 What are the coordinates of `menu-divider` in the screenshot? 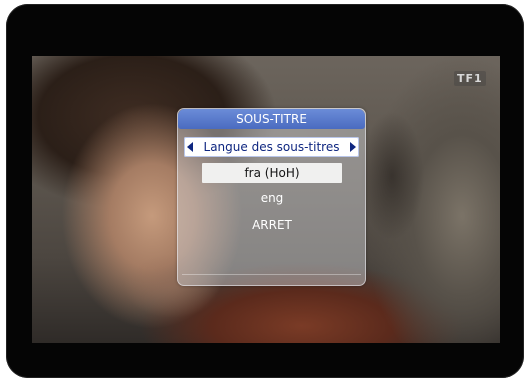 It's located at (271, 274).